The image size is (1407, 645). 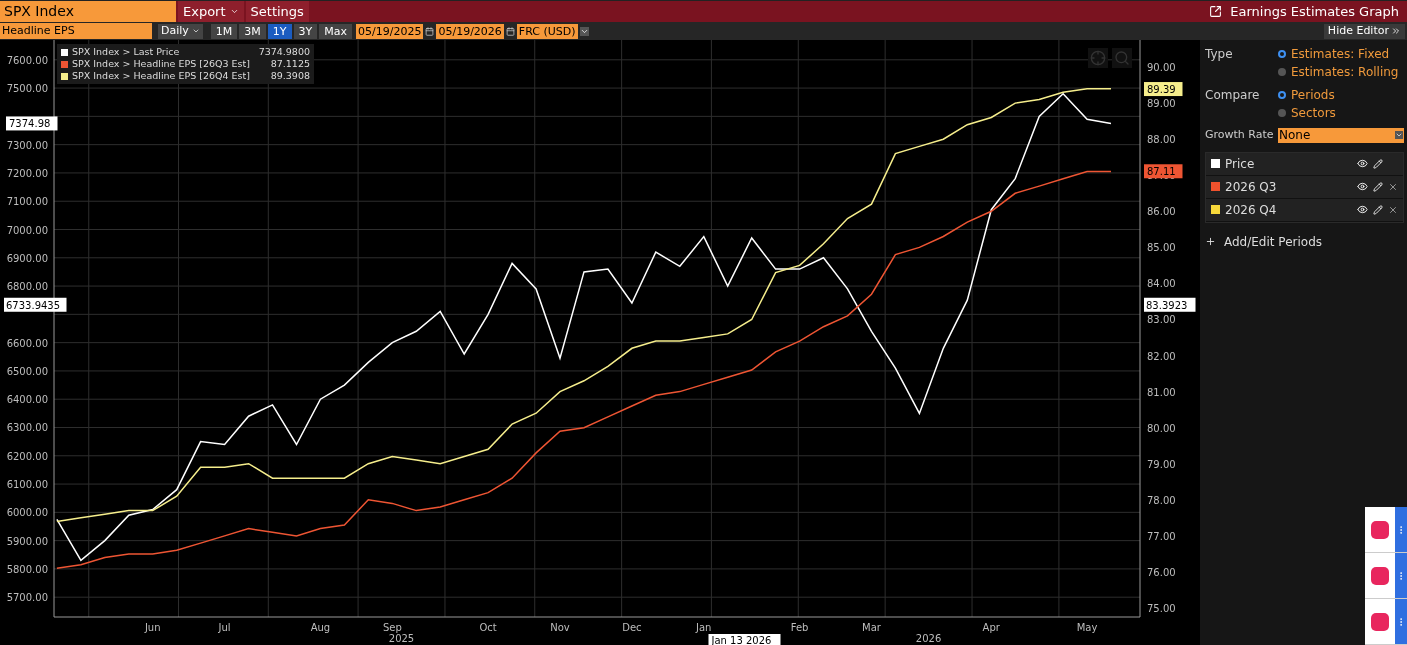 I want to click on crosshair-value-label: 6733.9435, so click(x=35, y=304).